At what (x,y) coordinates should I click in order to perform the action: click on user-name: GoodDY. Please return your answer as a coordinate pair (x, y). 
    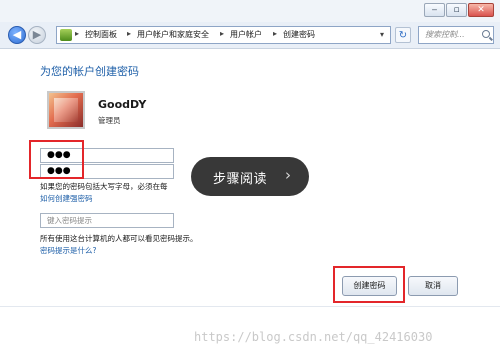
    Looking at the image, I should click on (122, 104).